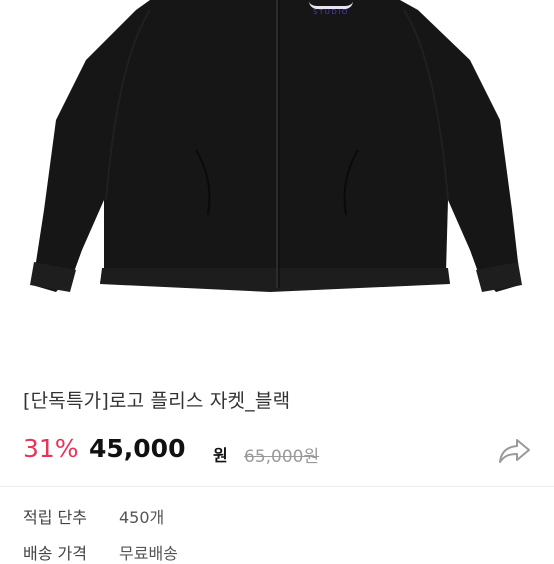  Describe the element at coordinates (142, 517) in the screenshot. I see `info-value: 450개` at that location.